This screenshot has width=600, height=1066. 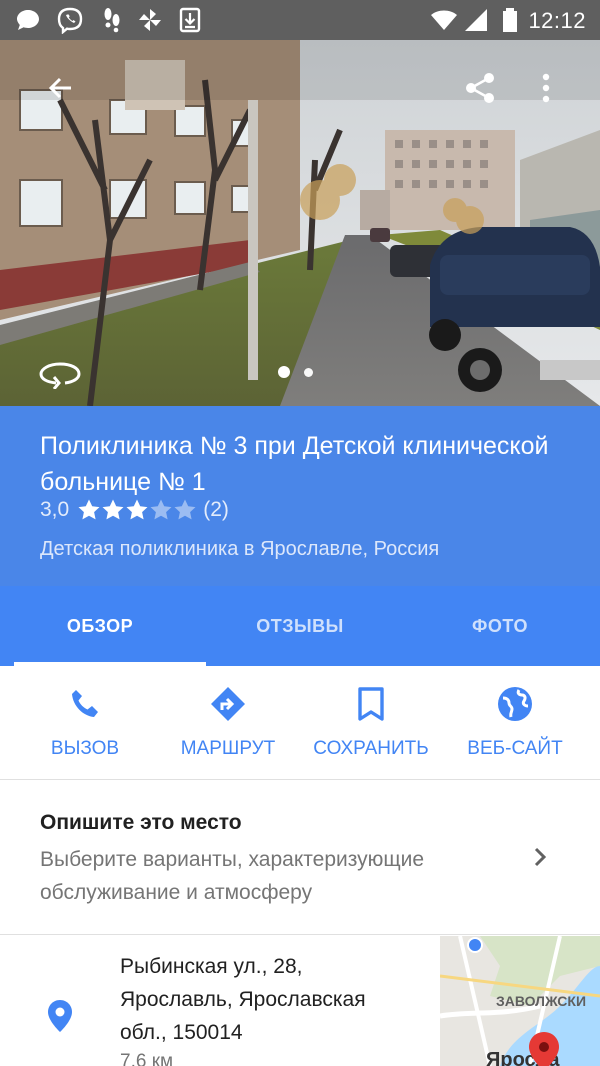 I want to click on rating-row: 3,0 (2), so click(x=134, y=510).